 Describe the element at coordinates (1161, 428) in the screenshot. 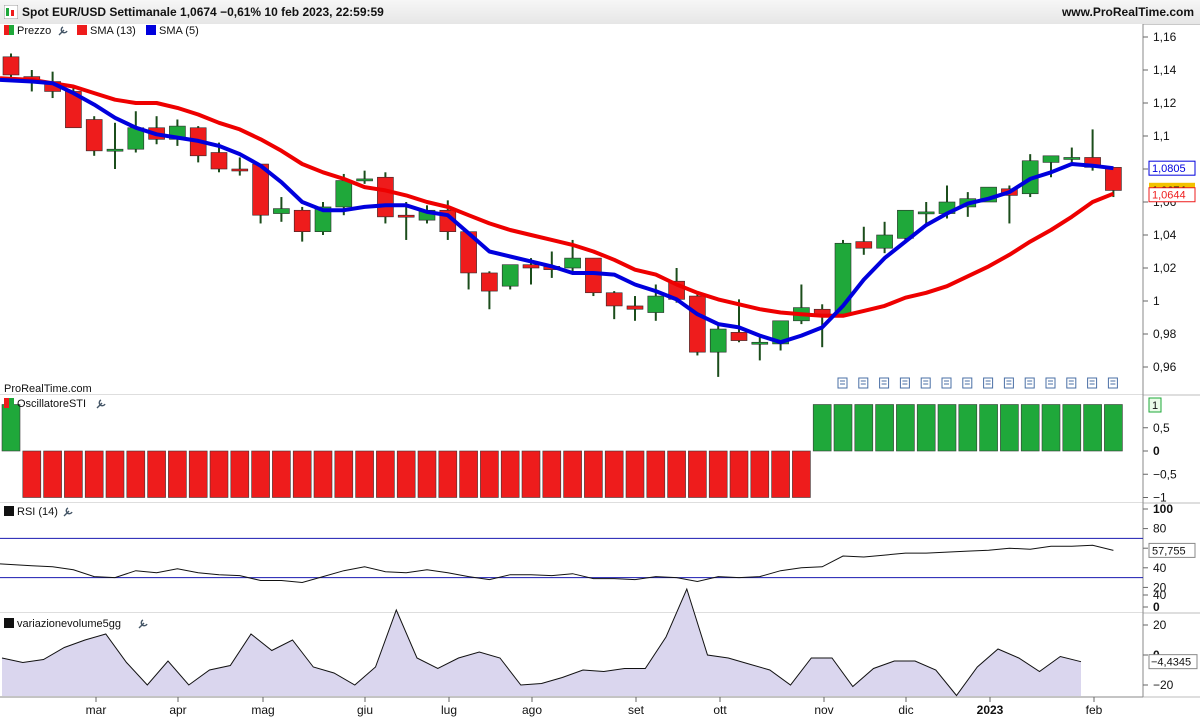

I see `sti-tick-label: 0,5` at that location.